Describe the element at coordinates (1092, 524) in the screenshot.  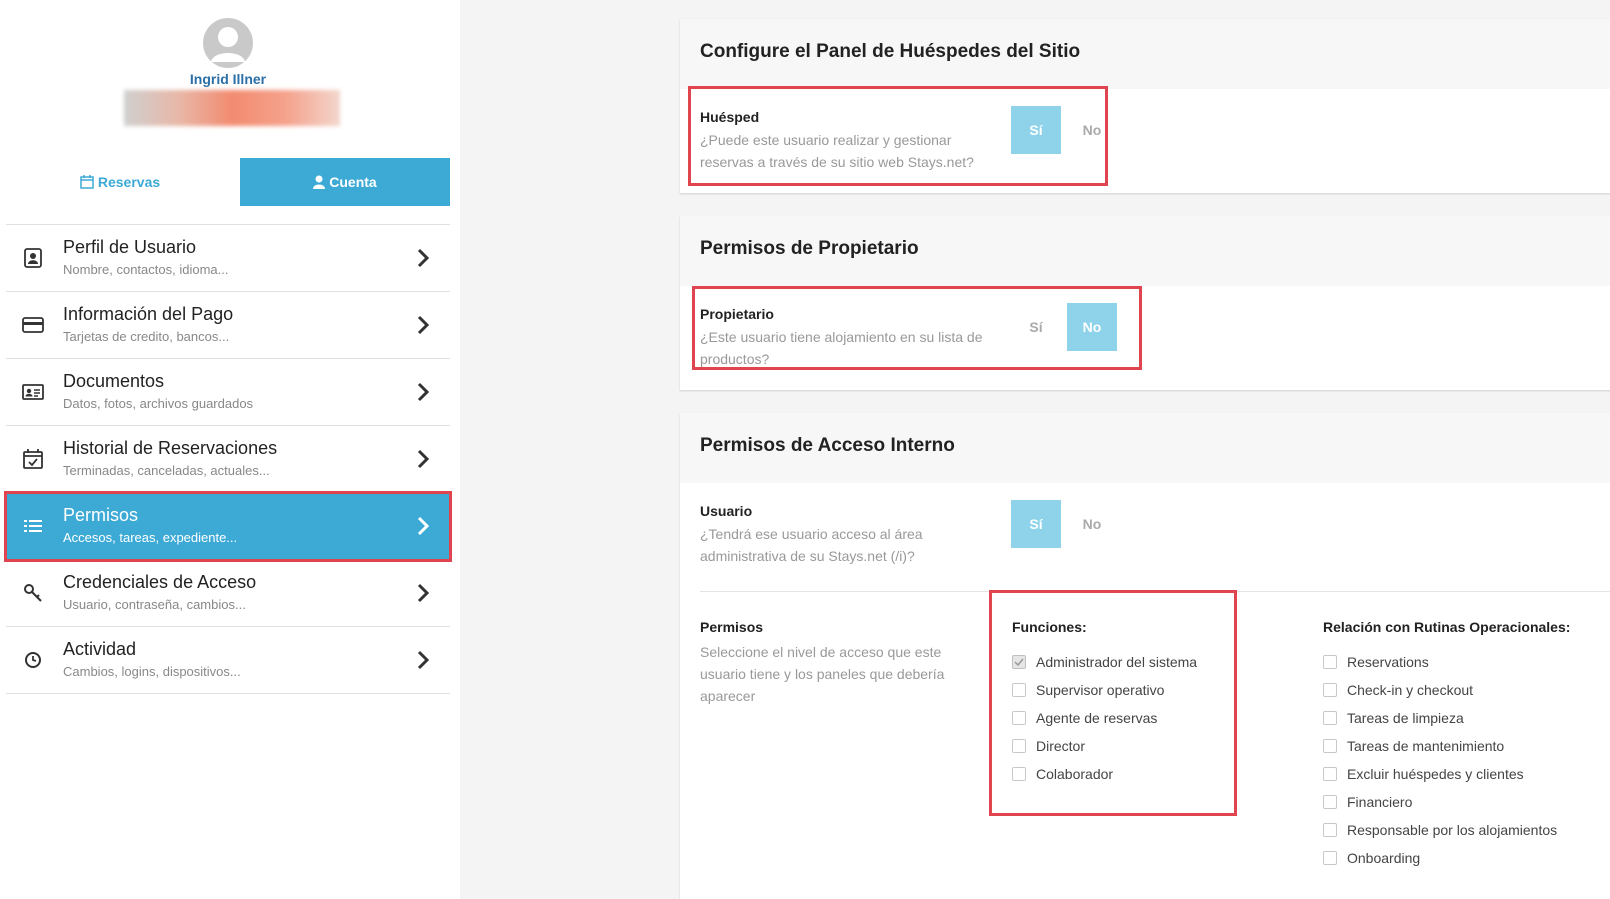
I see `internal-no-toggle: No` at that location.